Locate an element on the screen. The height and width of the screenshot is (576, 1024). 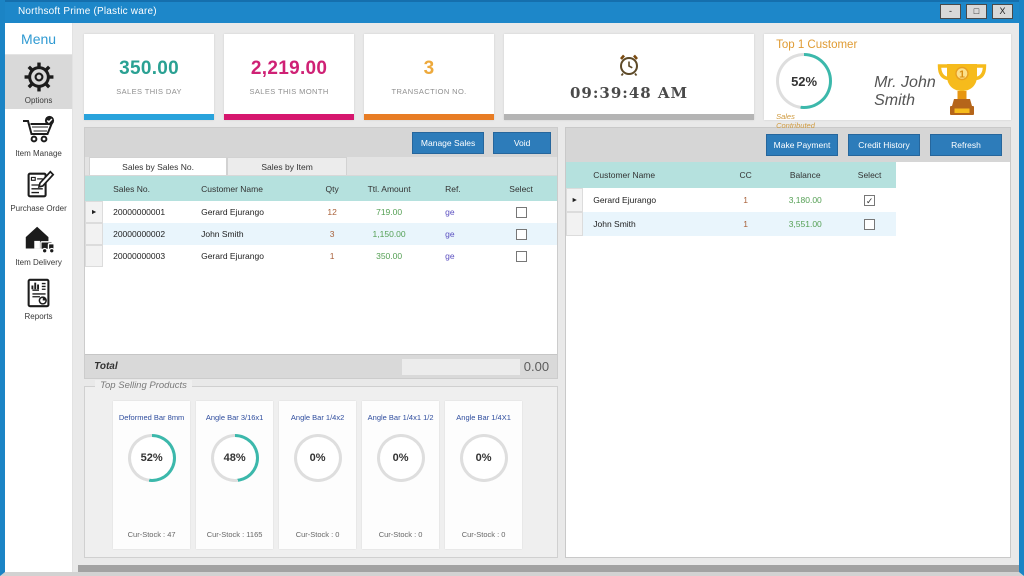
customer-toolbar: Make Payment Credit History Refresh is located at coordinates (788, 145).